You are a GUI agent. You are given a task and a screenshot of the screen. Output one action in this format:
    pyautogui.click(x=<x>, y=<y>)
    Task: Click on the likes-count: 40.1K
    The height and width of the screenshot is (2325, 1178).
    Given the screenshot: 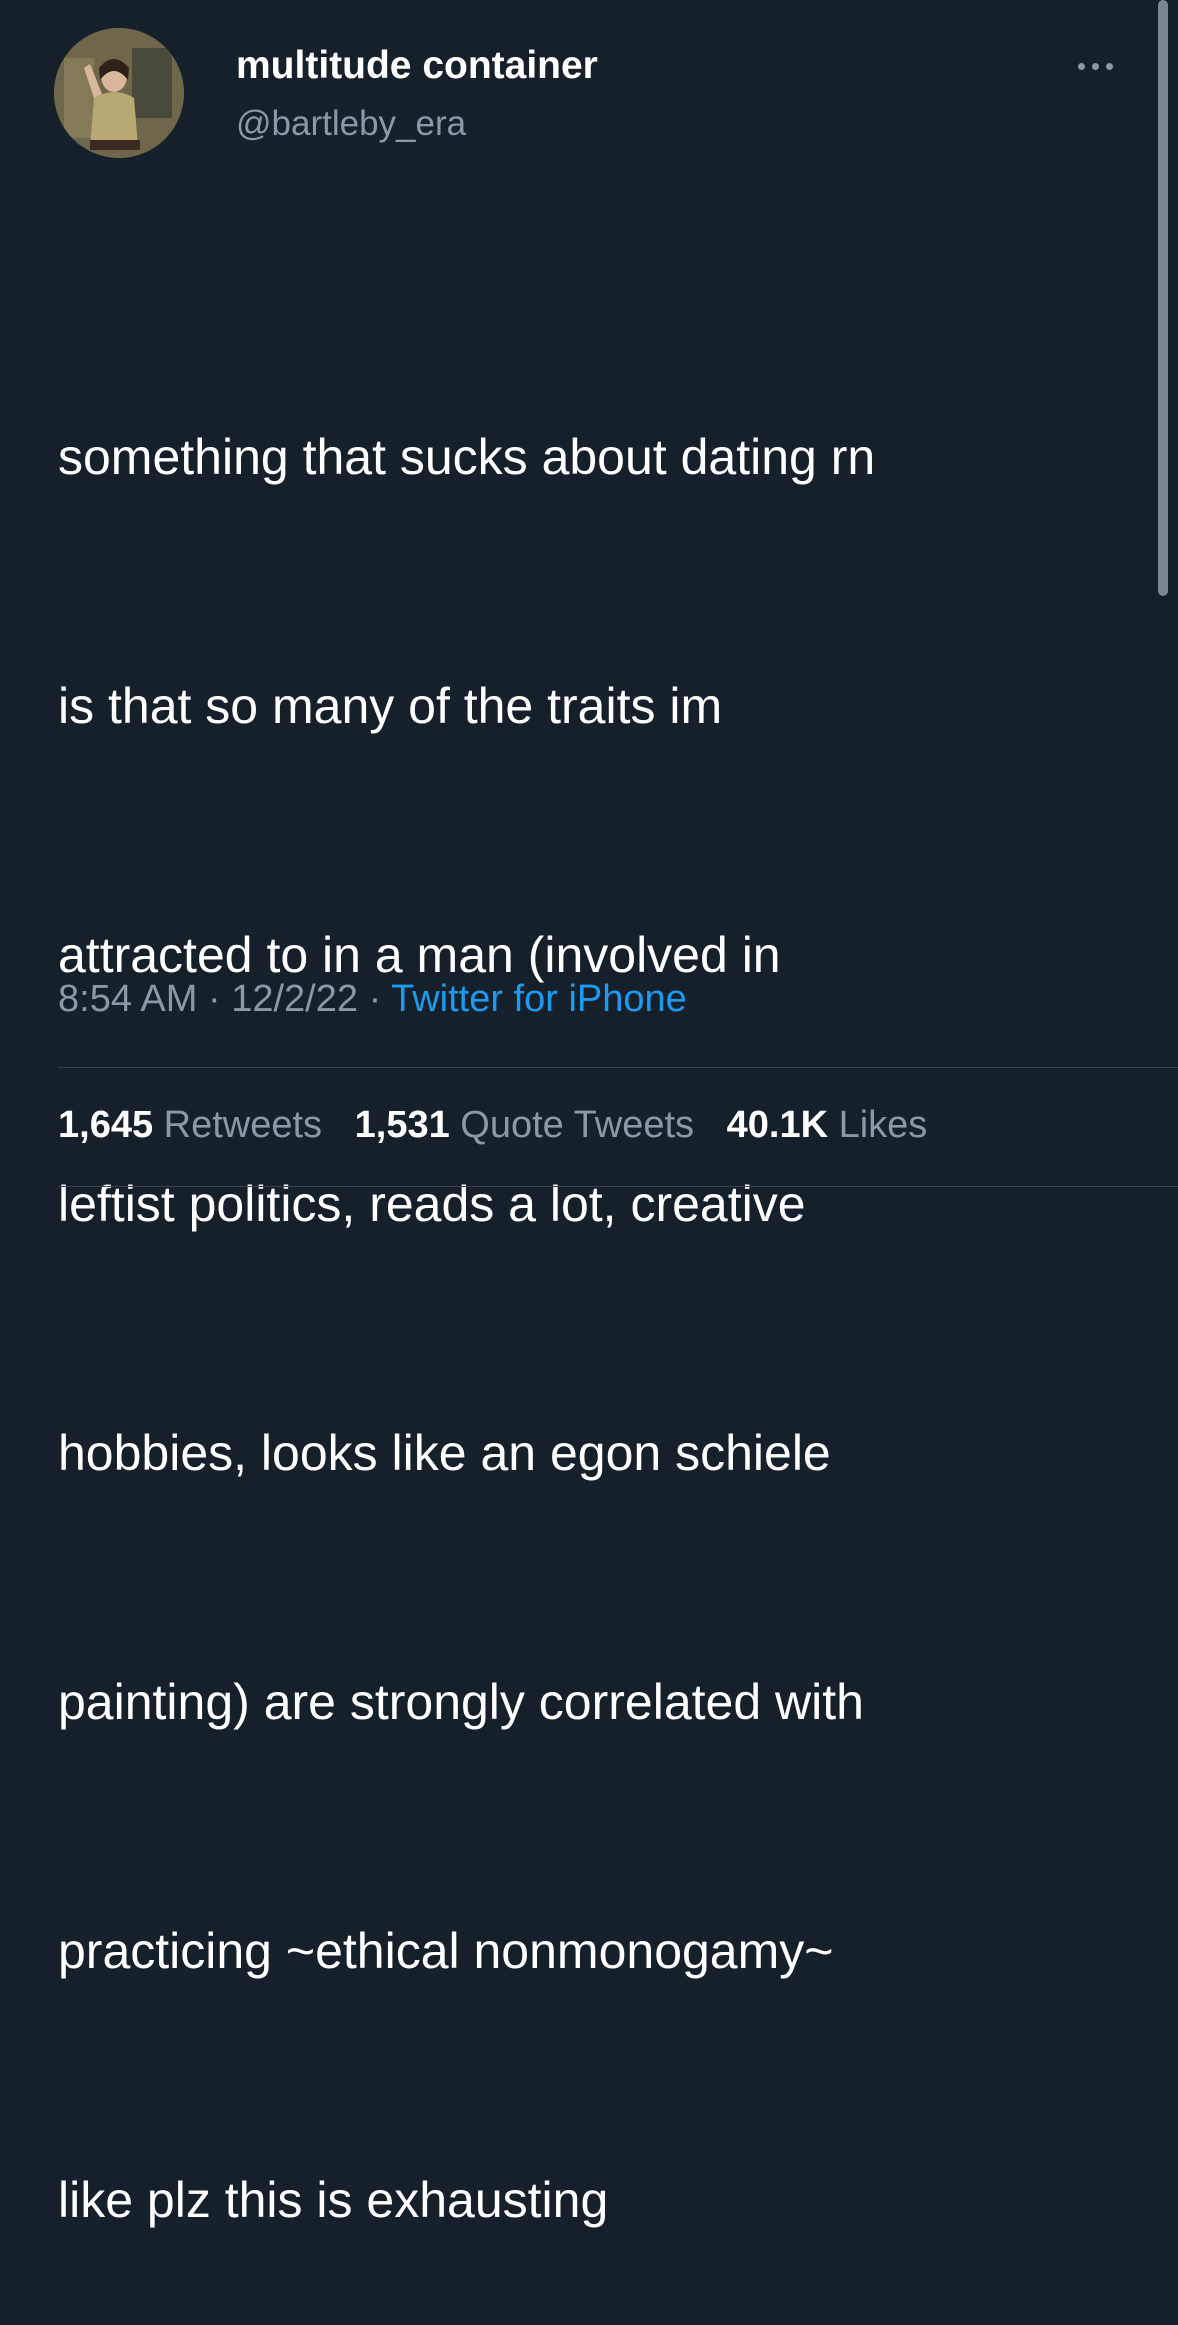 What is the action you would take?
    pyautogui.click(x=777, y=1125)
    